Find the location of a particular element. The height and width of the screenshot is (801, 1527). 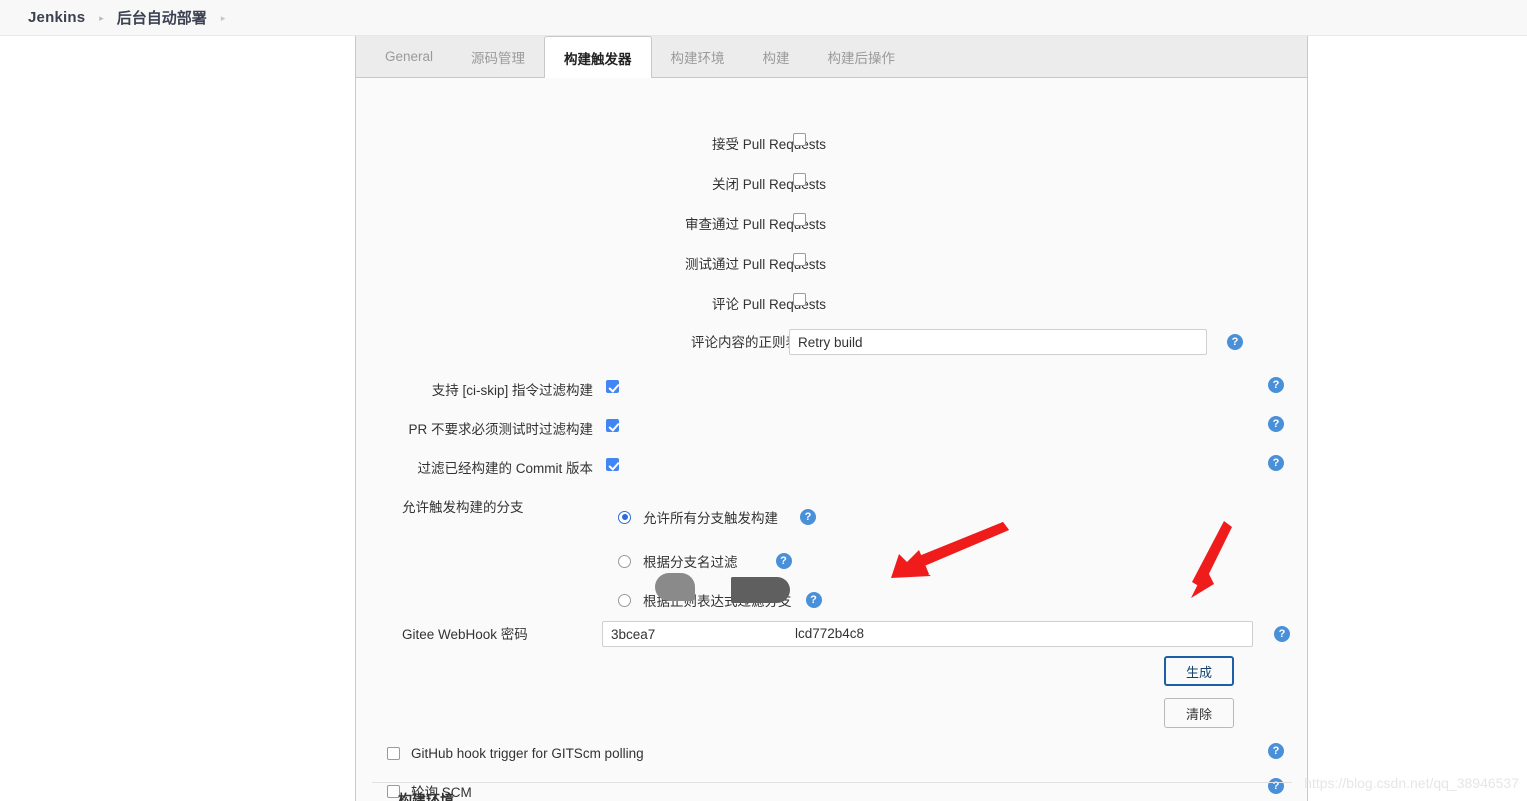

filter-built-commit-label-wrap: 过滤已经构建的 Commit 版本 is located at coordinates (475, 467).